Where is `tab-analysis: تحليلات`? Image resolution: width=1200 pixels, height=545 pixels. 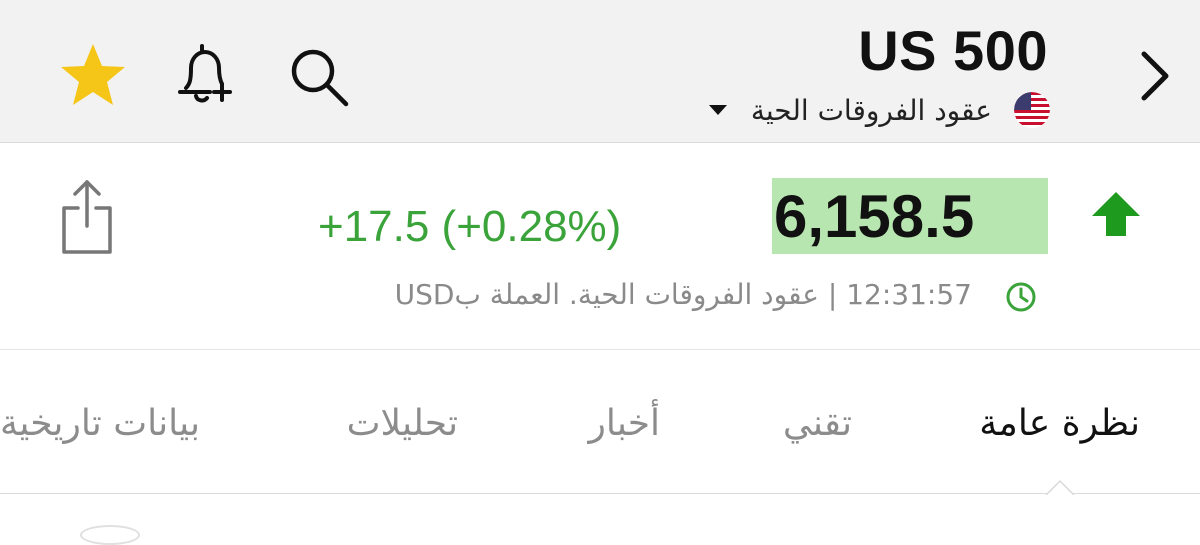 tab-analysis: تحليلات is located at coordinates (402, 423).